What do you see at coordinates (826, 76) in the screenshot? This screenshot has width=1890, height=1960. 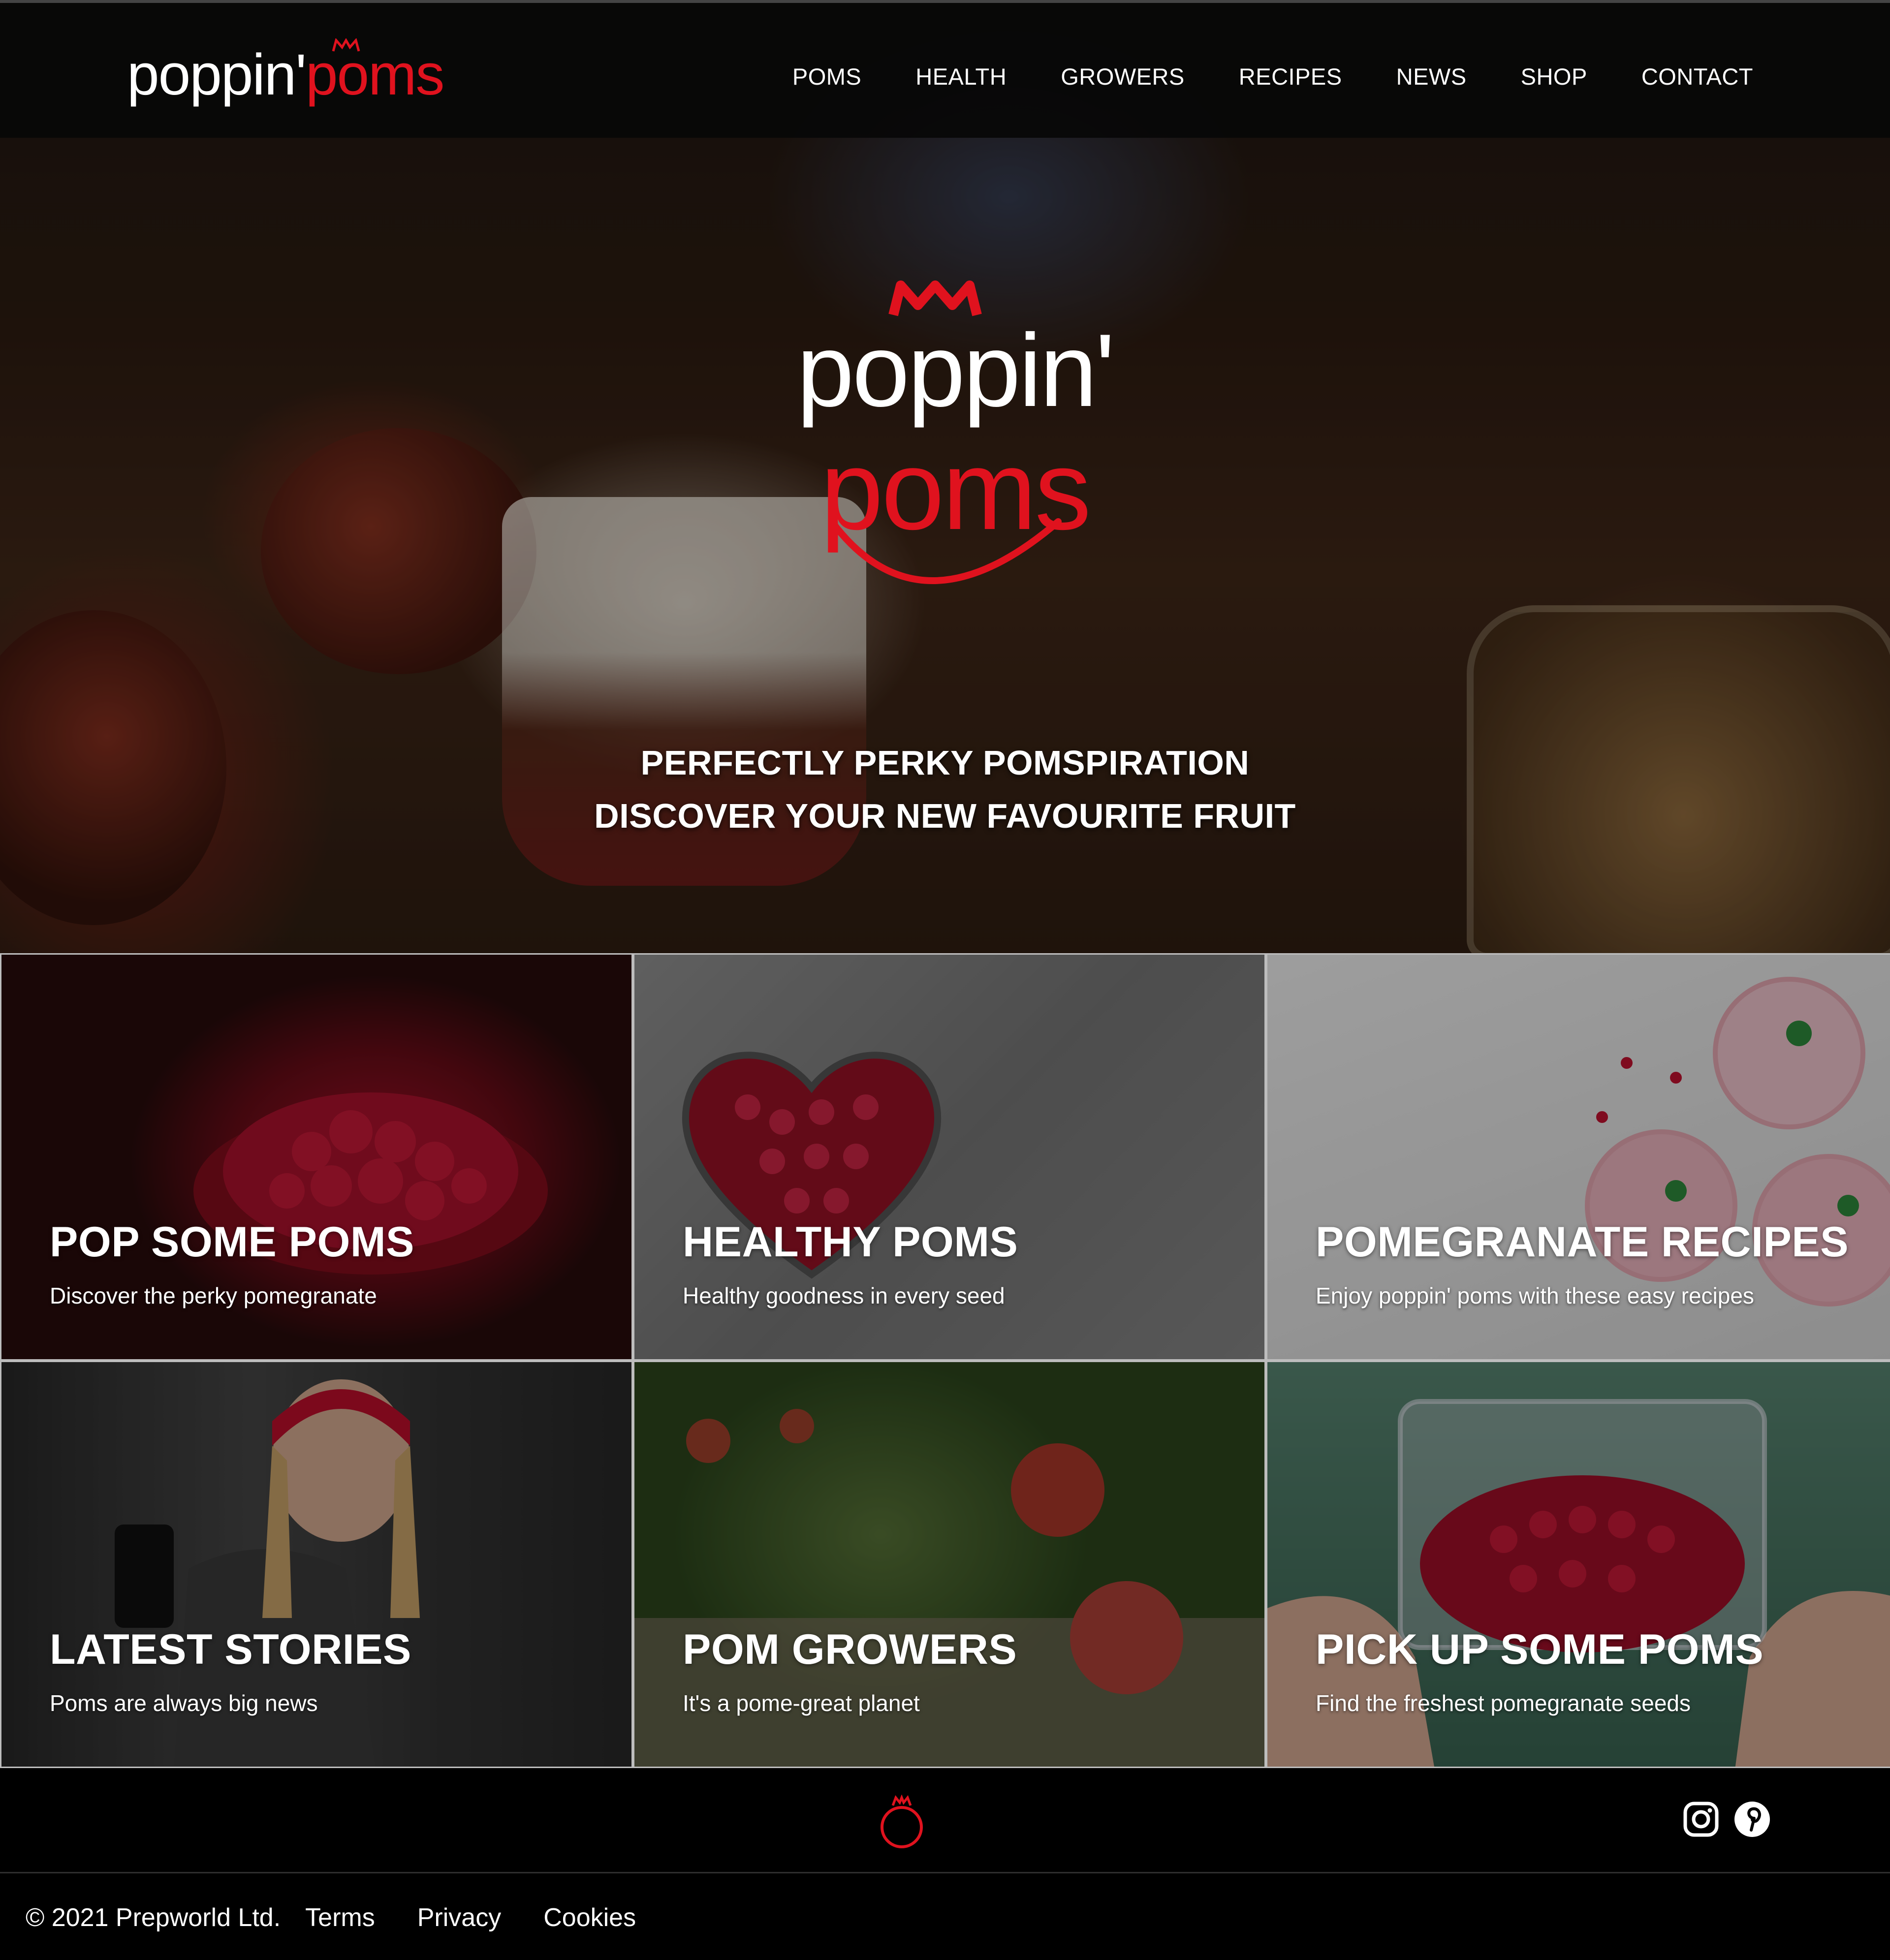 I see `nav-item-poms: POMS` at bounding box center [826, 76].